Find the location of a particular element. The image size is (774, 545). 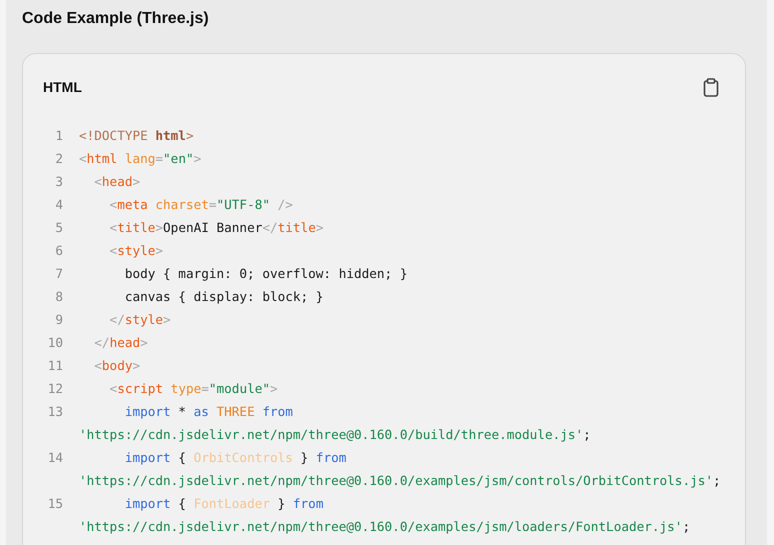

code-line-continuation: 'https://cdn.jsdelivr.net/npm/three@0.160.0/examples/jsm/loaders/FontLoader.js'; is located at coordinates (384, 527).